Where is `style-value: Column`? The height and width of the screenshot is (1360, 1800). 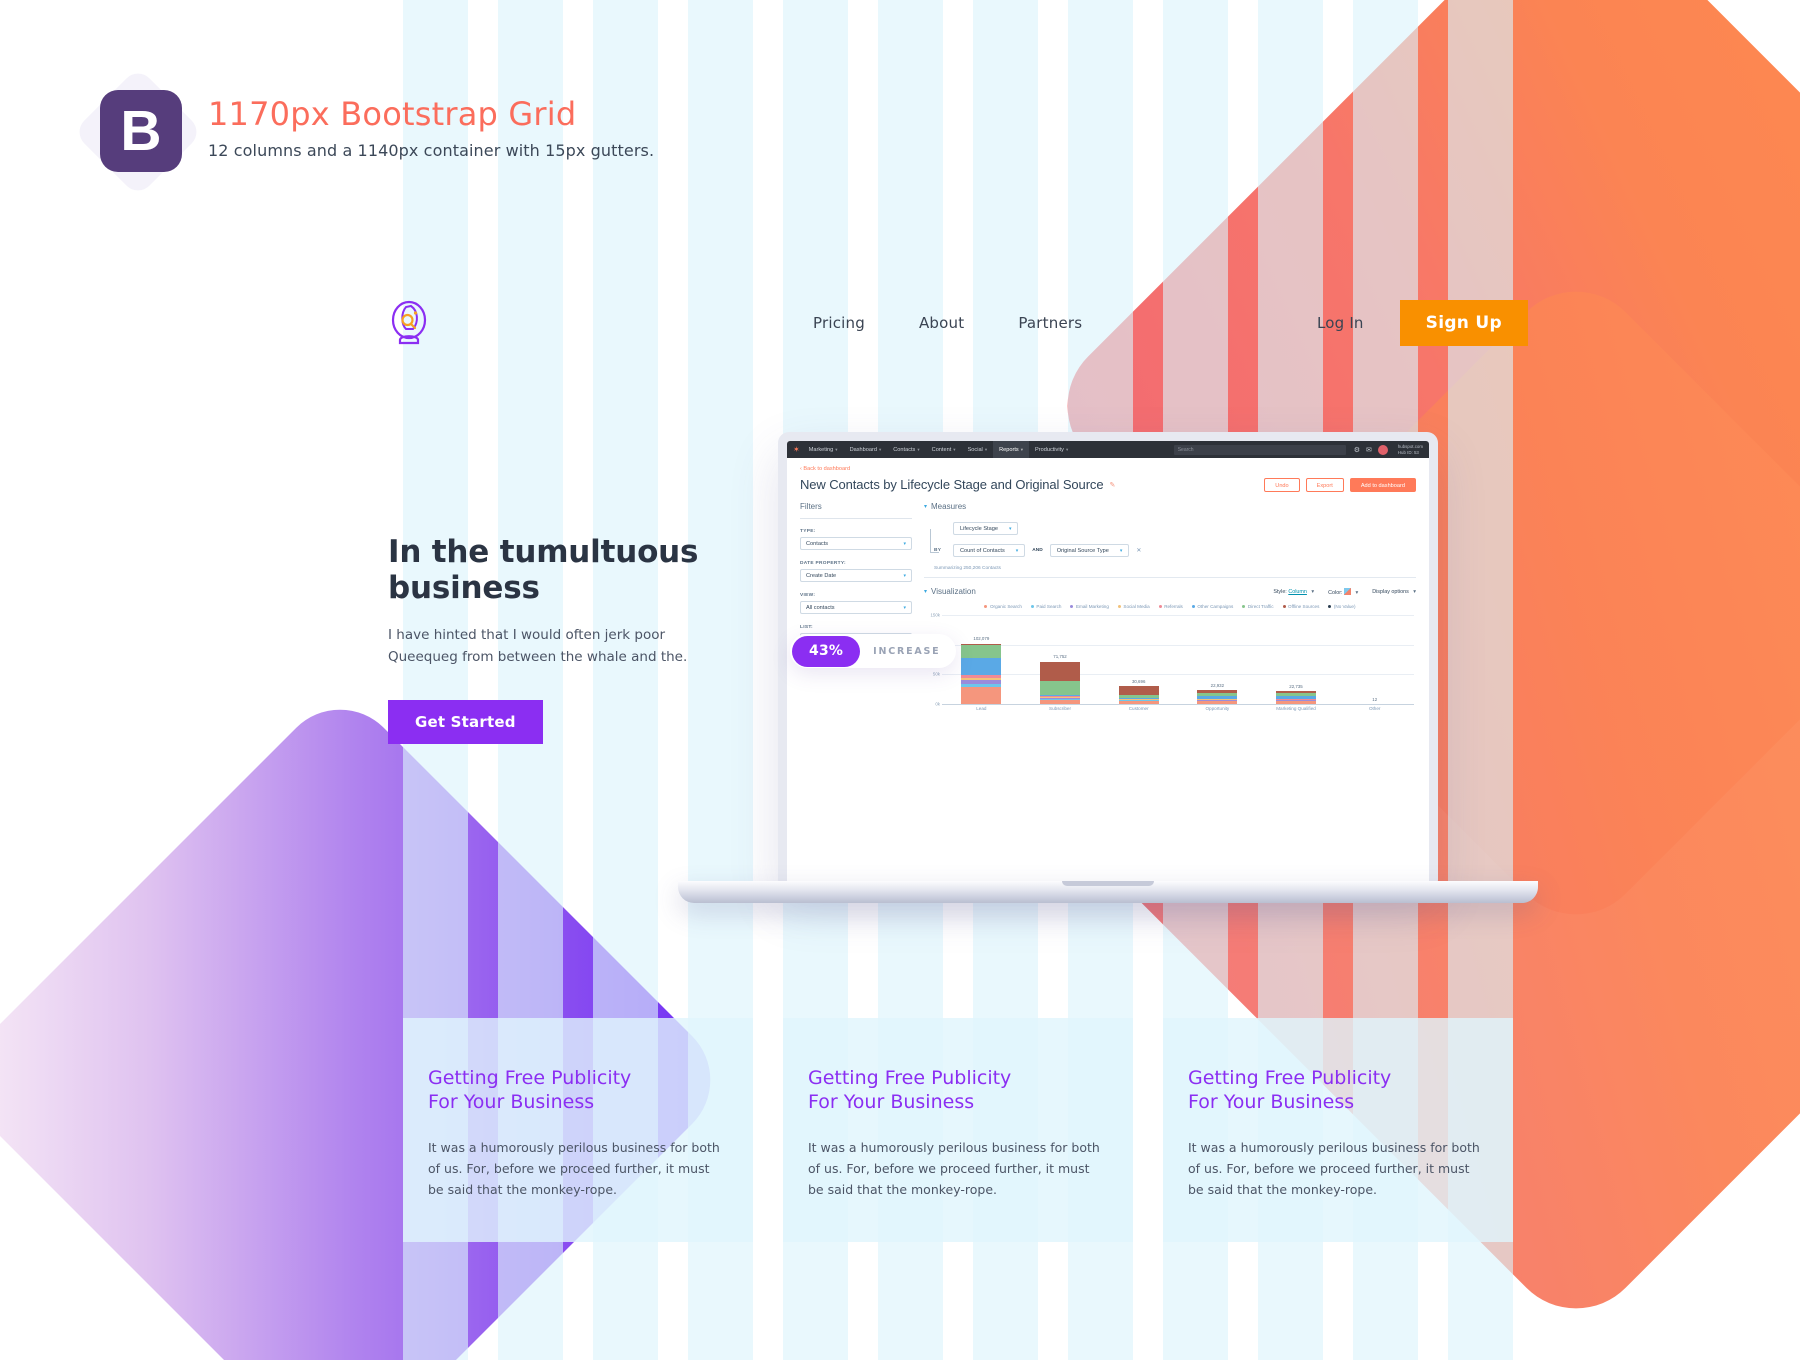 style-value: Column is located at coordinates (1297, 591).